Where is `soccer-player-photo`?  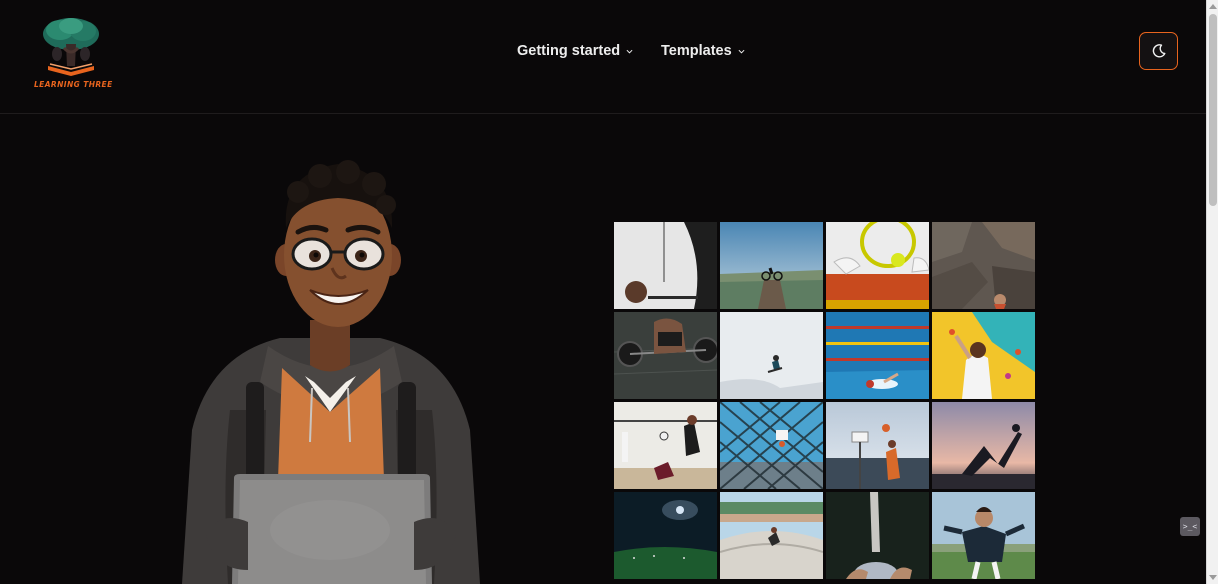 soccer-player-photo is located at coordinates (983, 535).